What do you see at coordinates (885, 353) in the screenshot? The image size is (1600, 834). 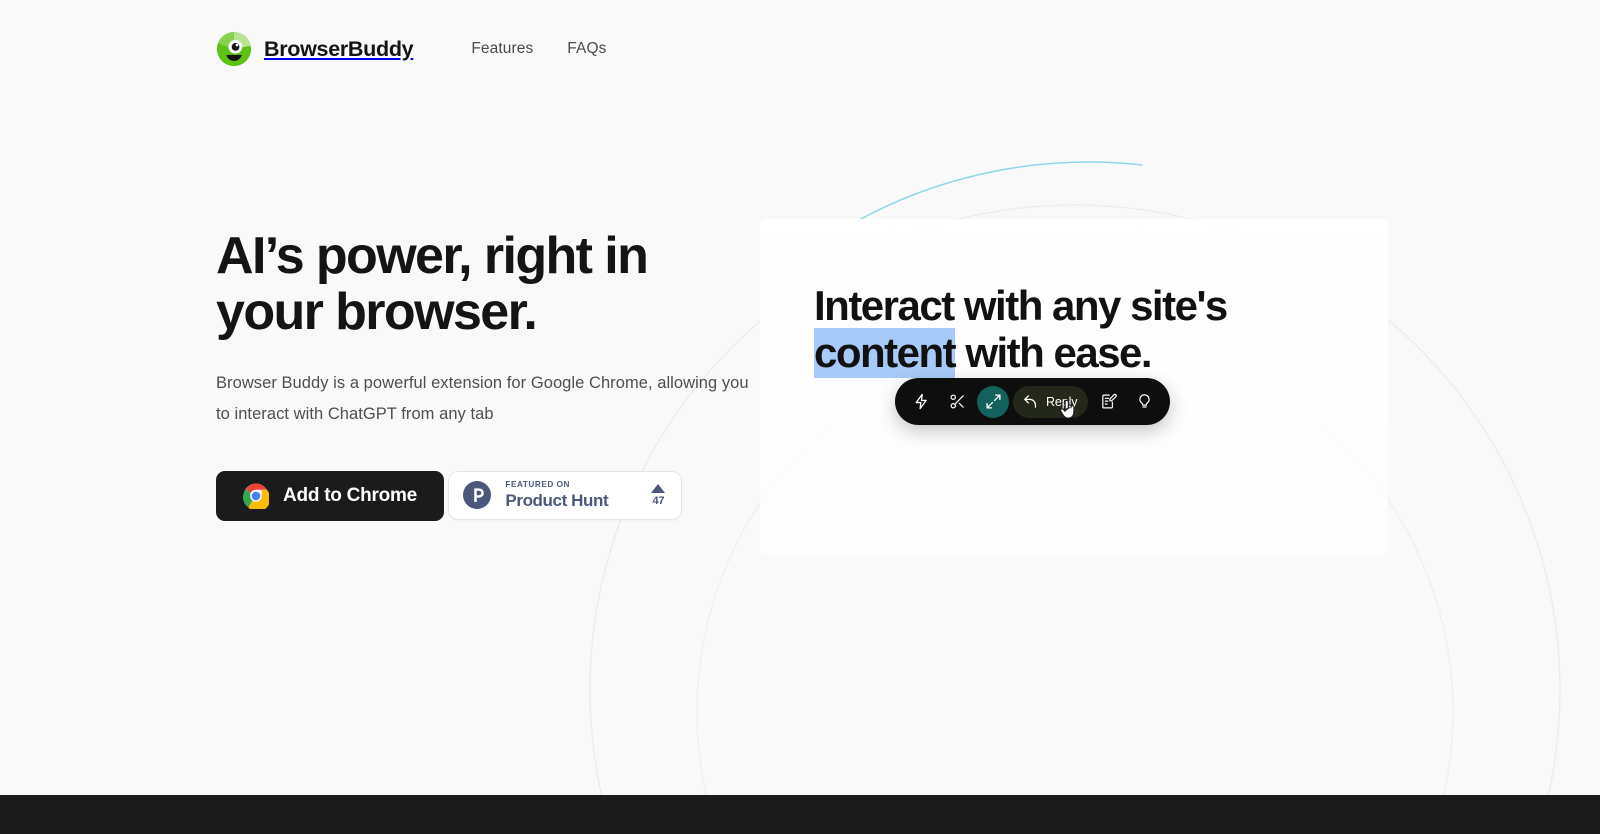 I see `demo-text-selection: content` at bounding box center [885, 353].